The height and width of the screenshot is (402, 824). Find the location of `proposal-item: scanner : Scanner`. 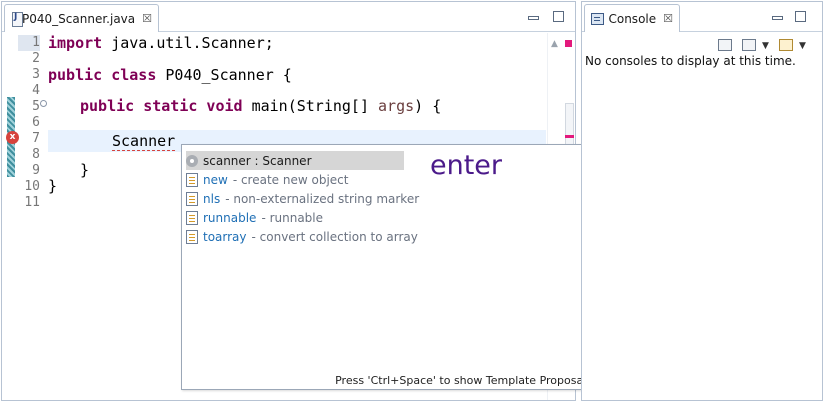

proposal-item: scanner : Scanner is located at coordinates (295, 160).